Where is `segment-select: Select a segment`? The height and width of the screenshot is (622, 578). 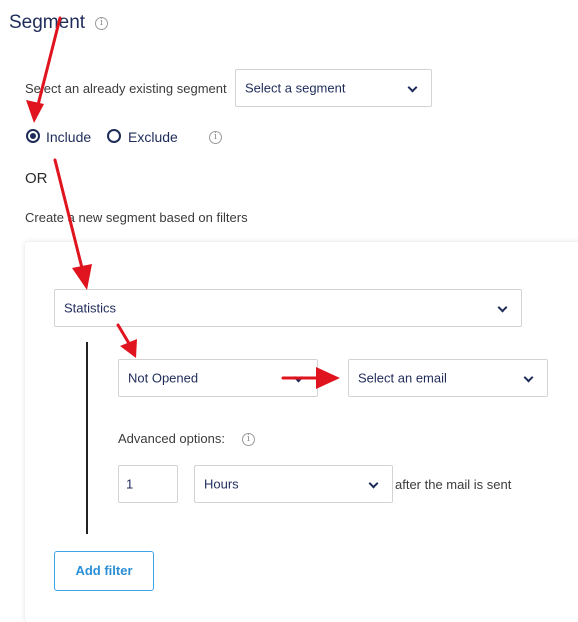
segment-select: Select a segment is located at coordinates (333, 88).